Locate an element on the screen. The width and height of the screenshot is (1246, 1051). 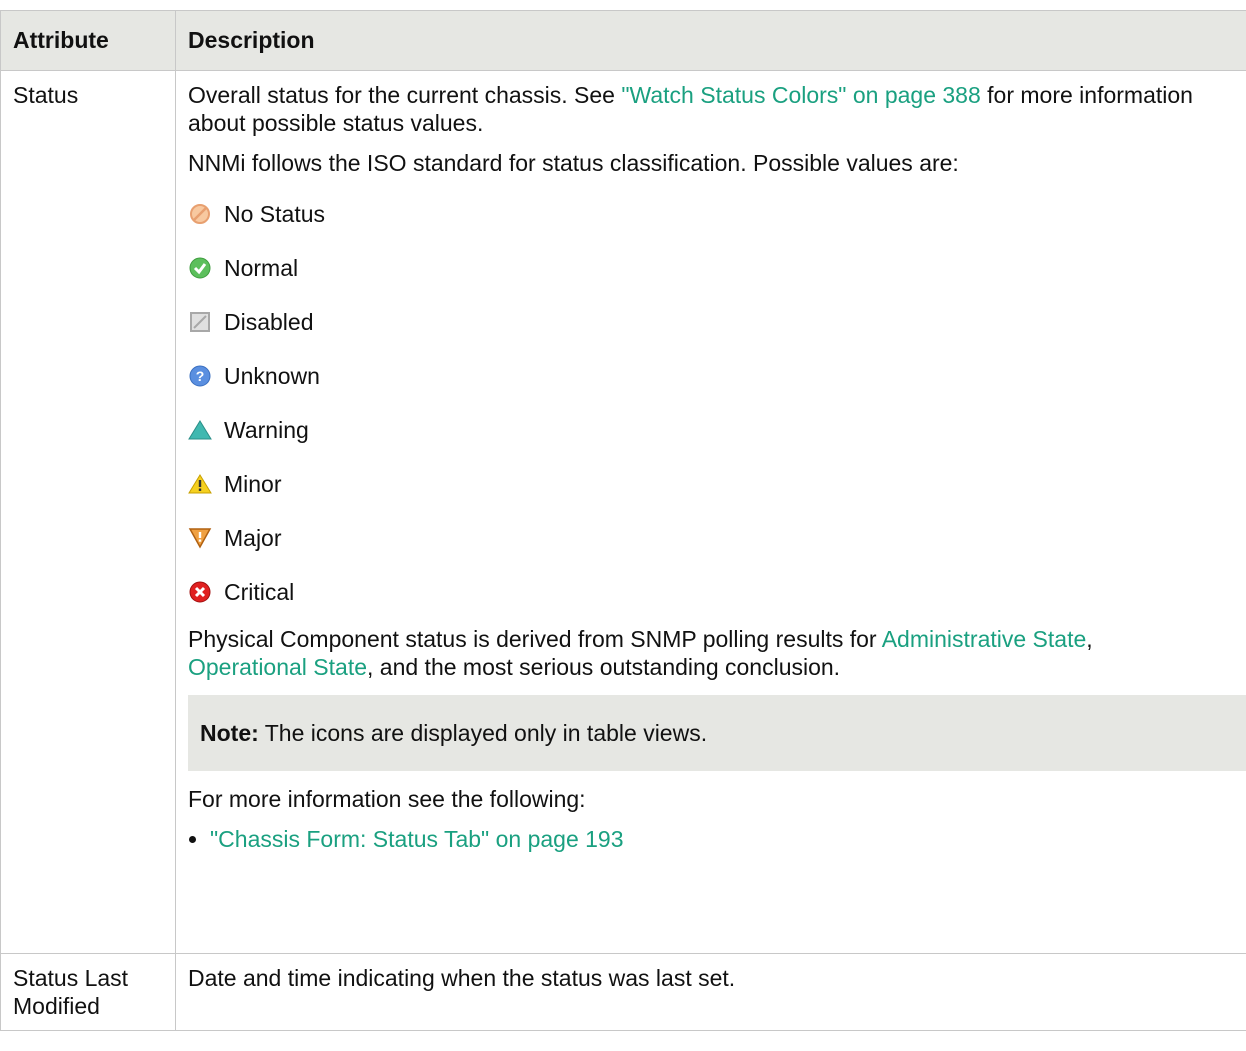
table-header-row: Attribute Description is located at coordinates (623, 40).